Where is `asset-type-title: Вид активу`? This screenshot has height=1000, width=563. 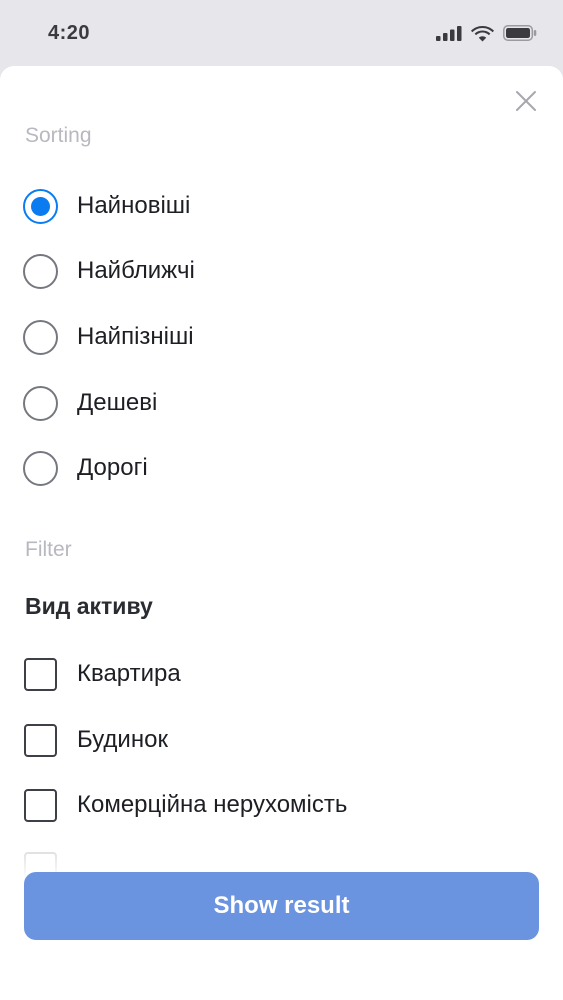
asset-type-title: Вид активу is located at coordinates (89, 606).